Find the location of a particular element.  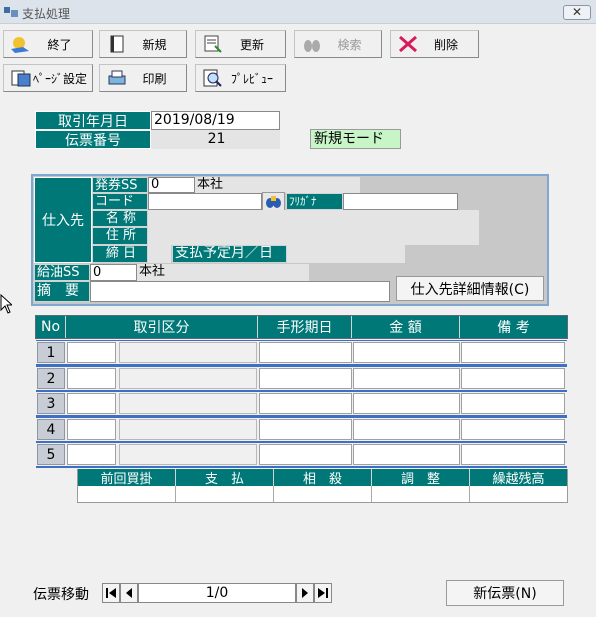

code-input is located at coordinates (205, 201).